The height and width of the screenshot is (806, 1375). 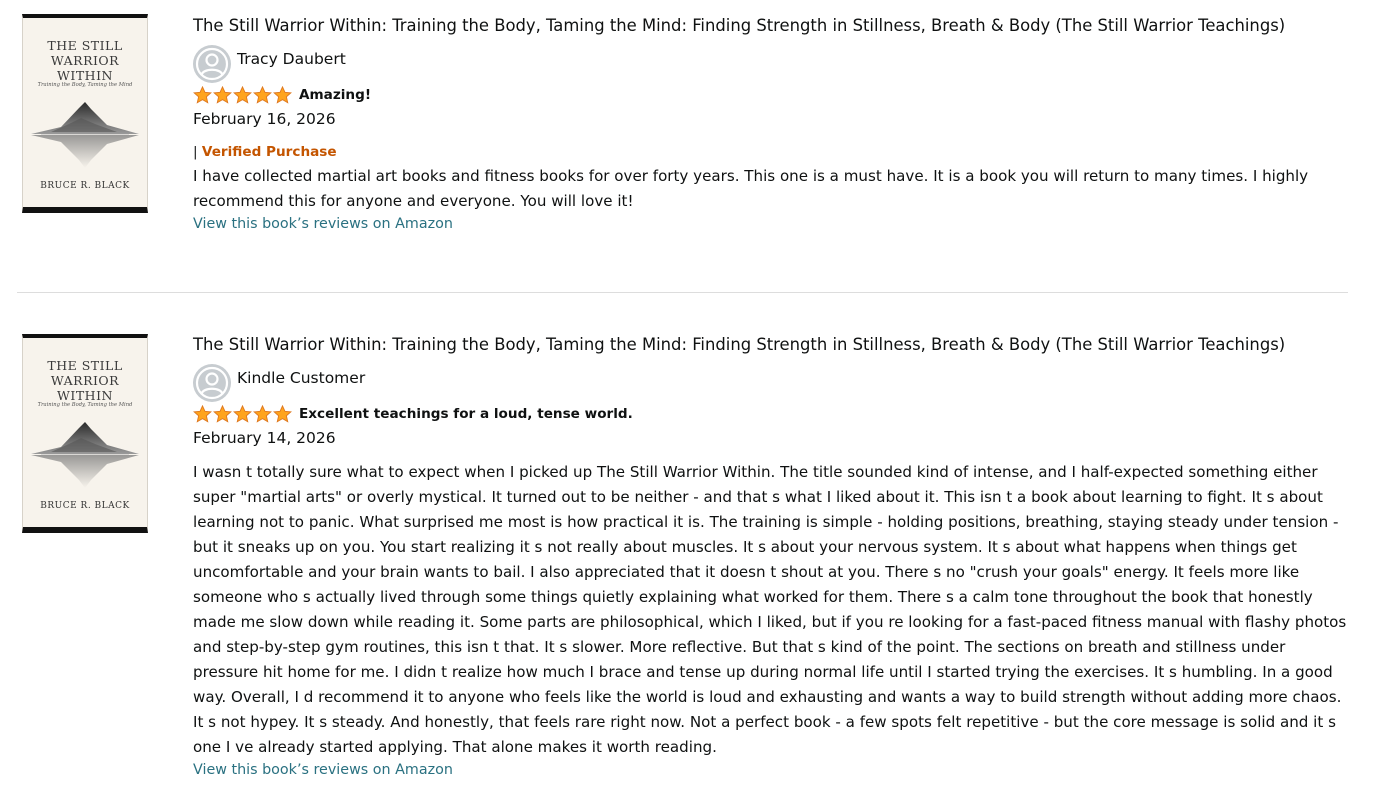 I want to click on review-date: February 14, 2026, so click(x=264, y=438).